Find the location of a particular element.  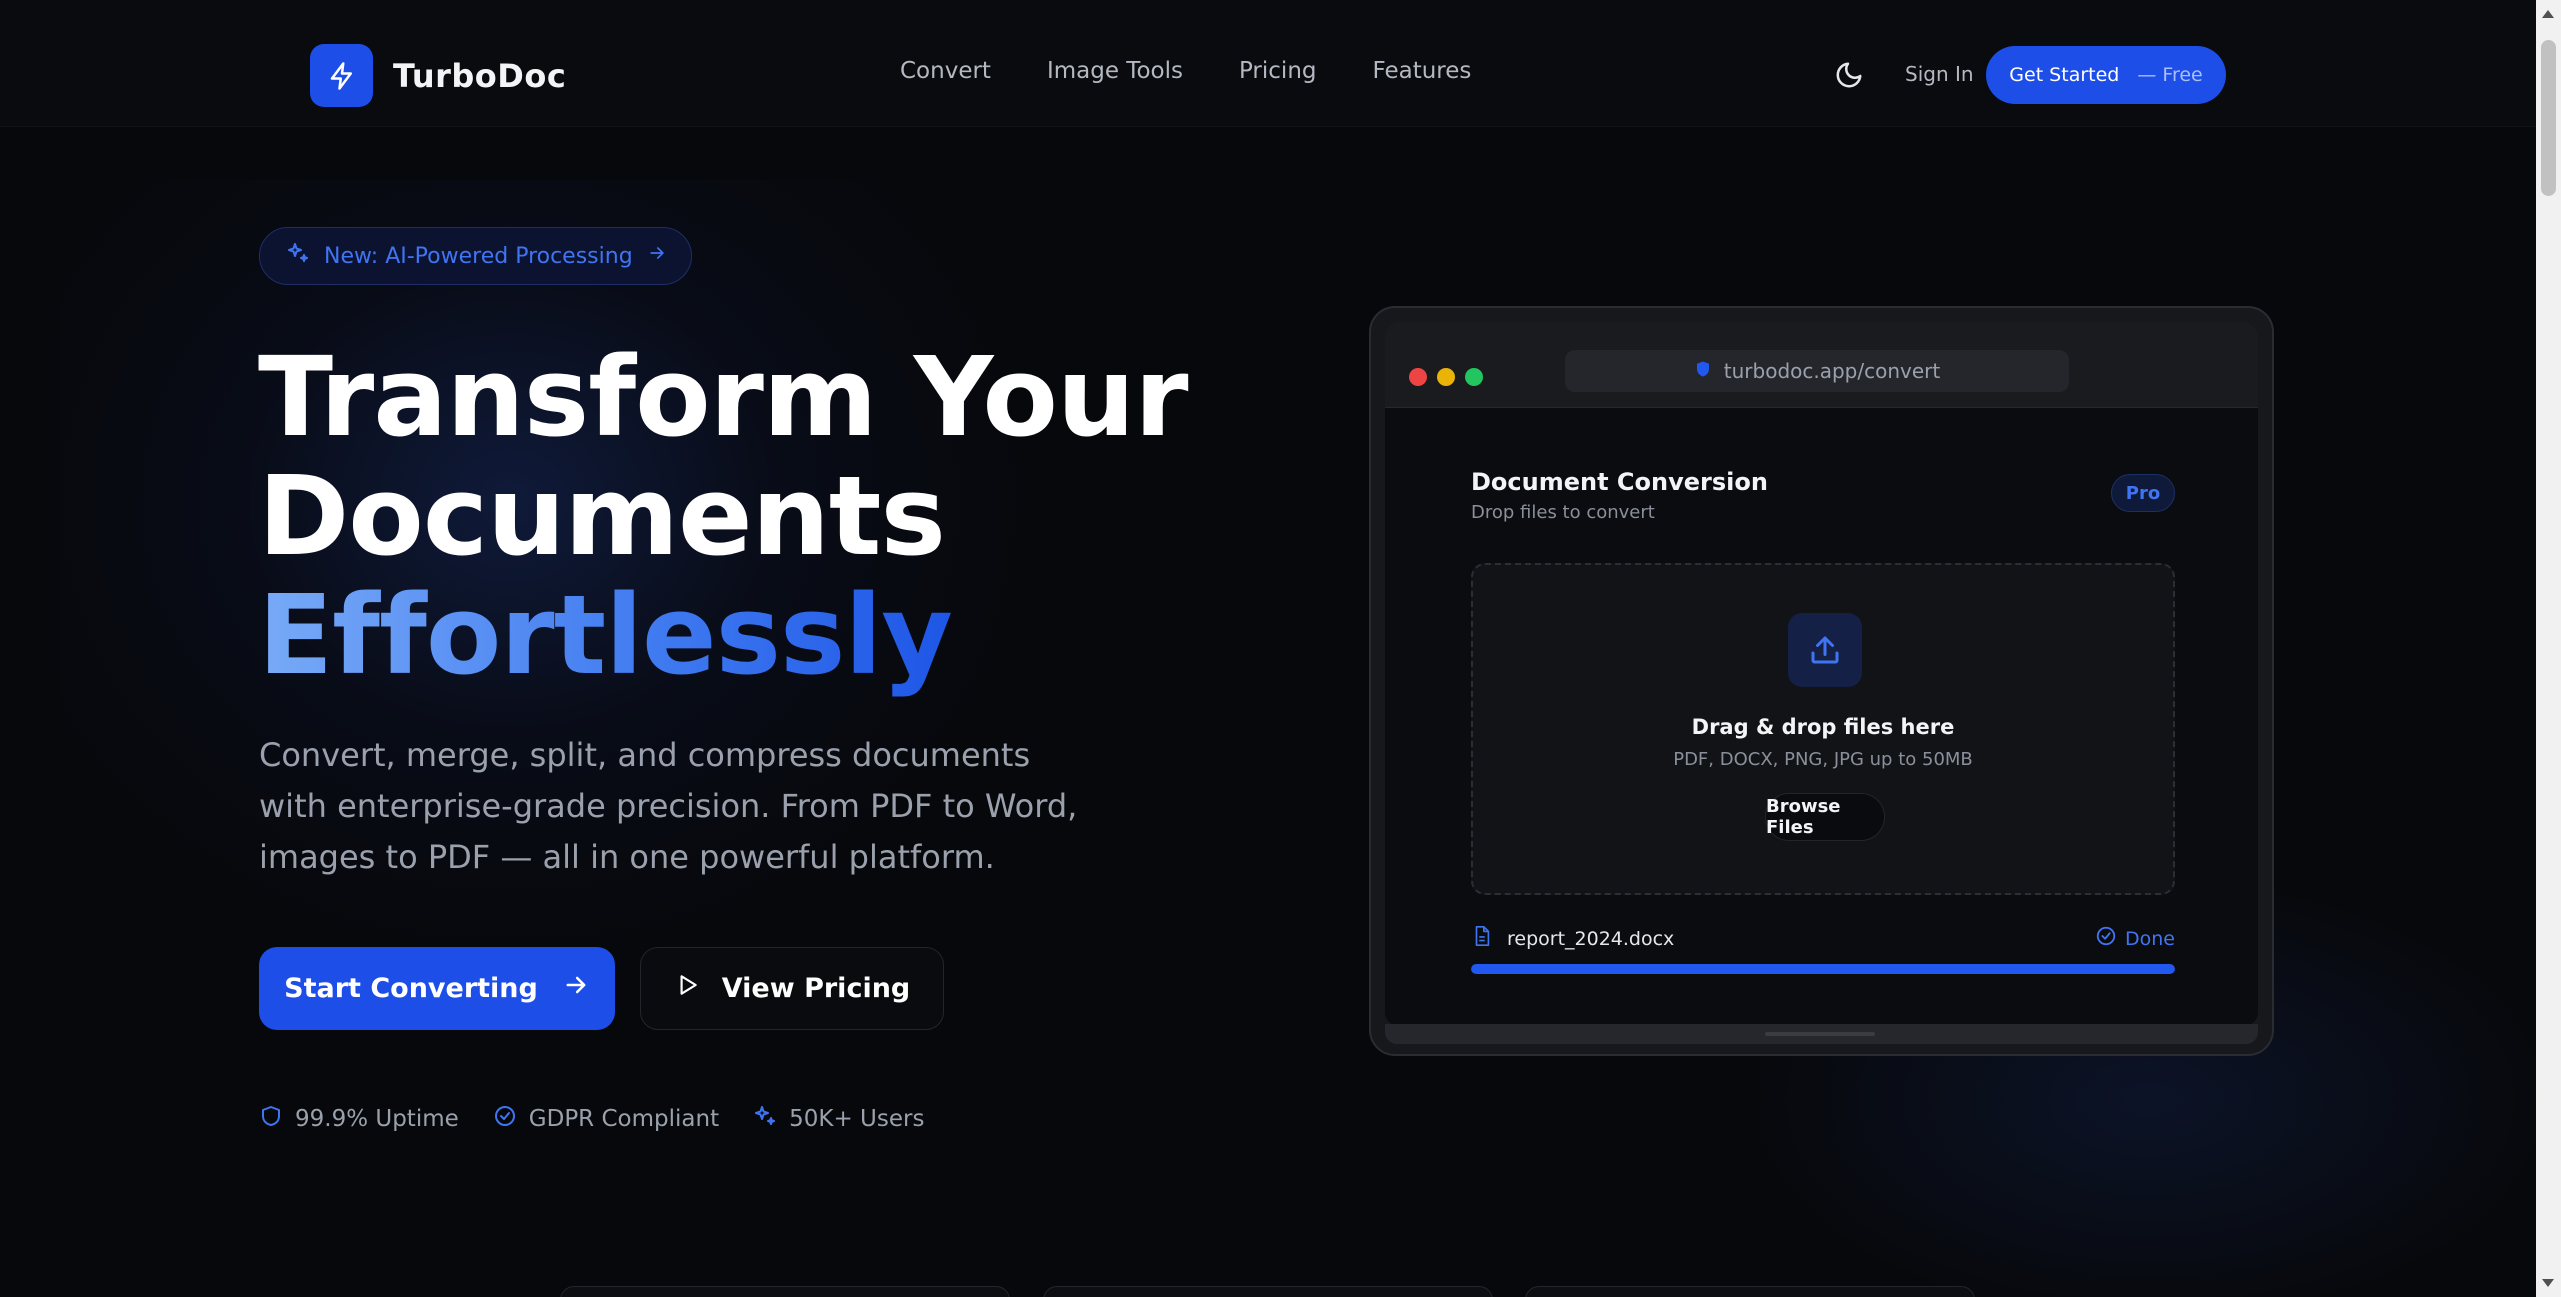

nav-features: Features is located at coordinates (1422, 71).